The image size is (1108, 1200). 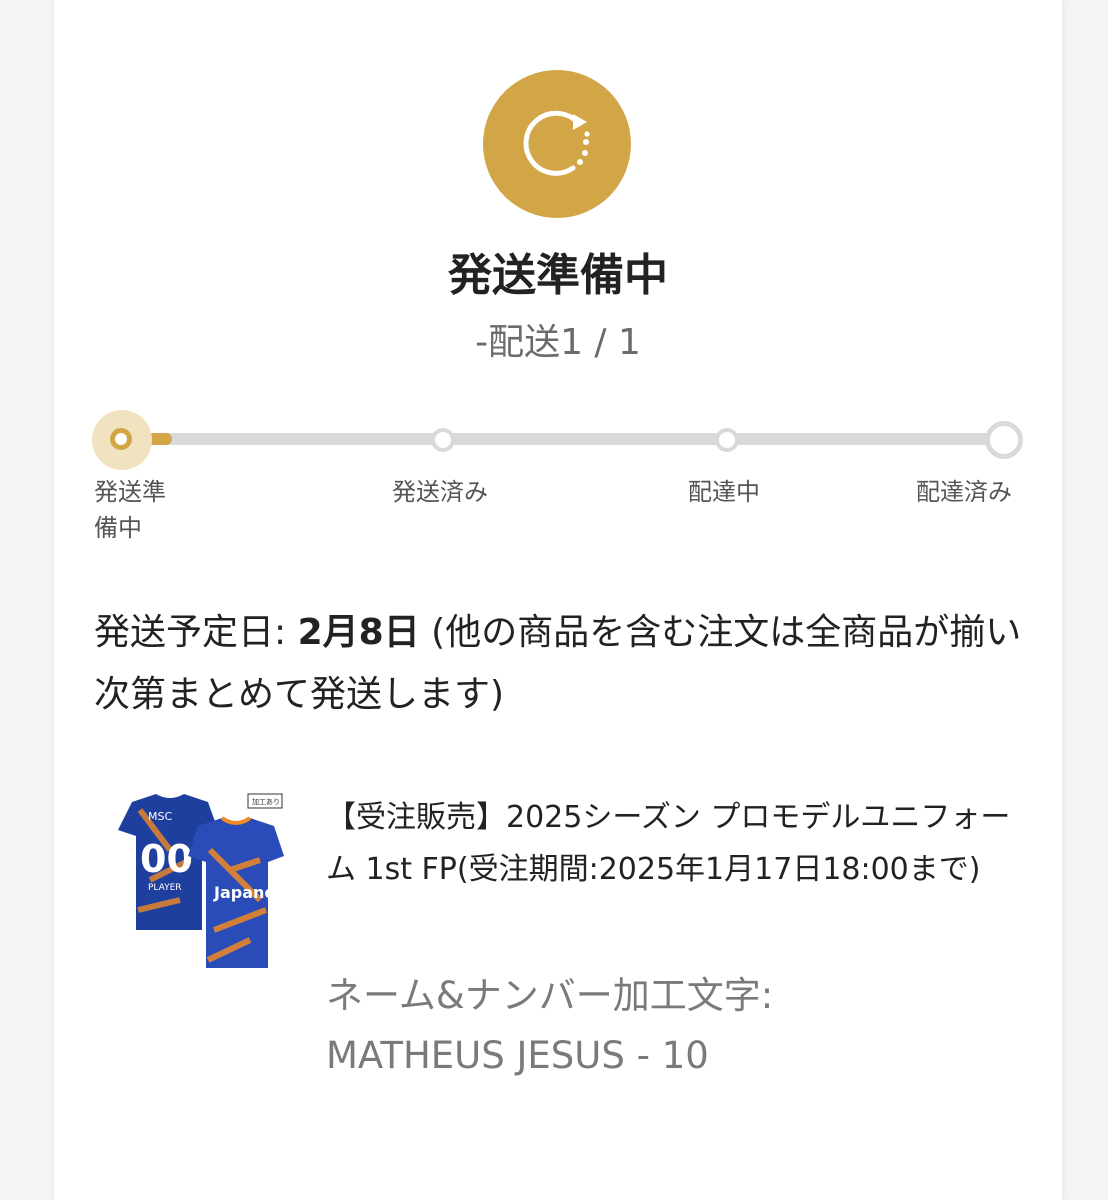 I want to click on option-value: MATHEUS JESUS - 10, so click(x=517, y=1055).